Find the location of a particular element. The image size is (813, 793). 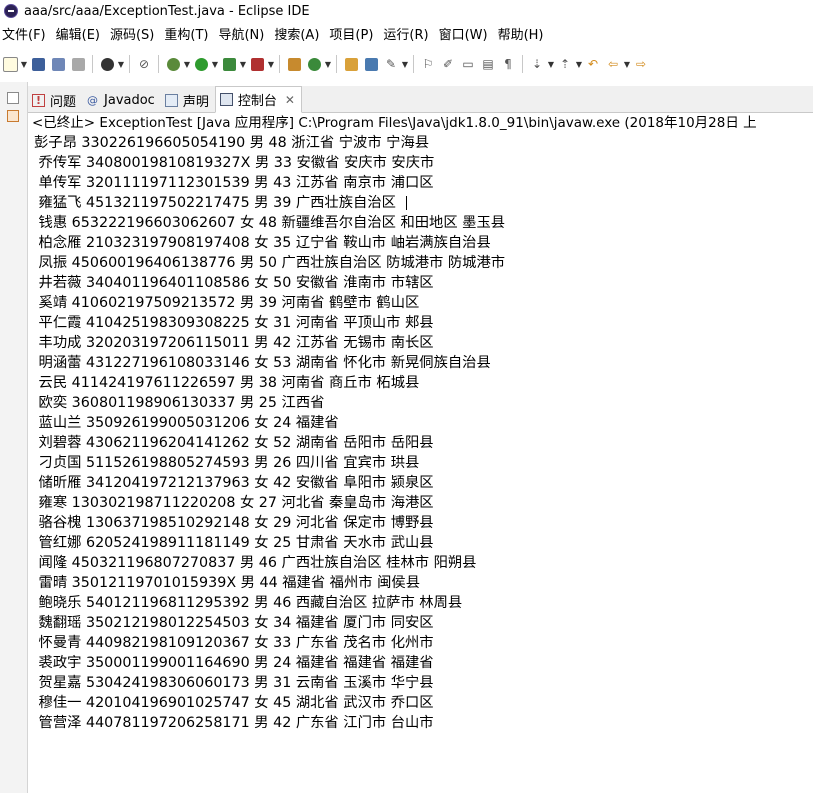

run-icon is located at coordinates (201, 64).